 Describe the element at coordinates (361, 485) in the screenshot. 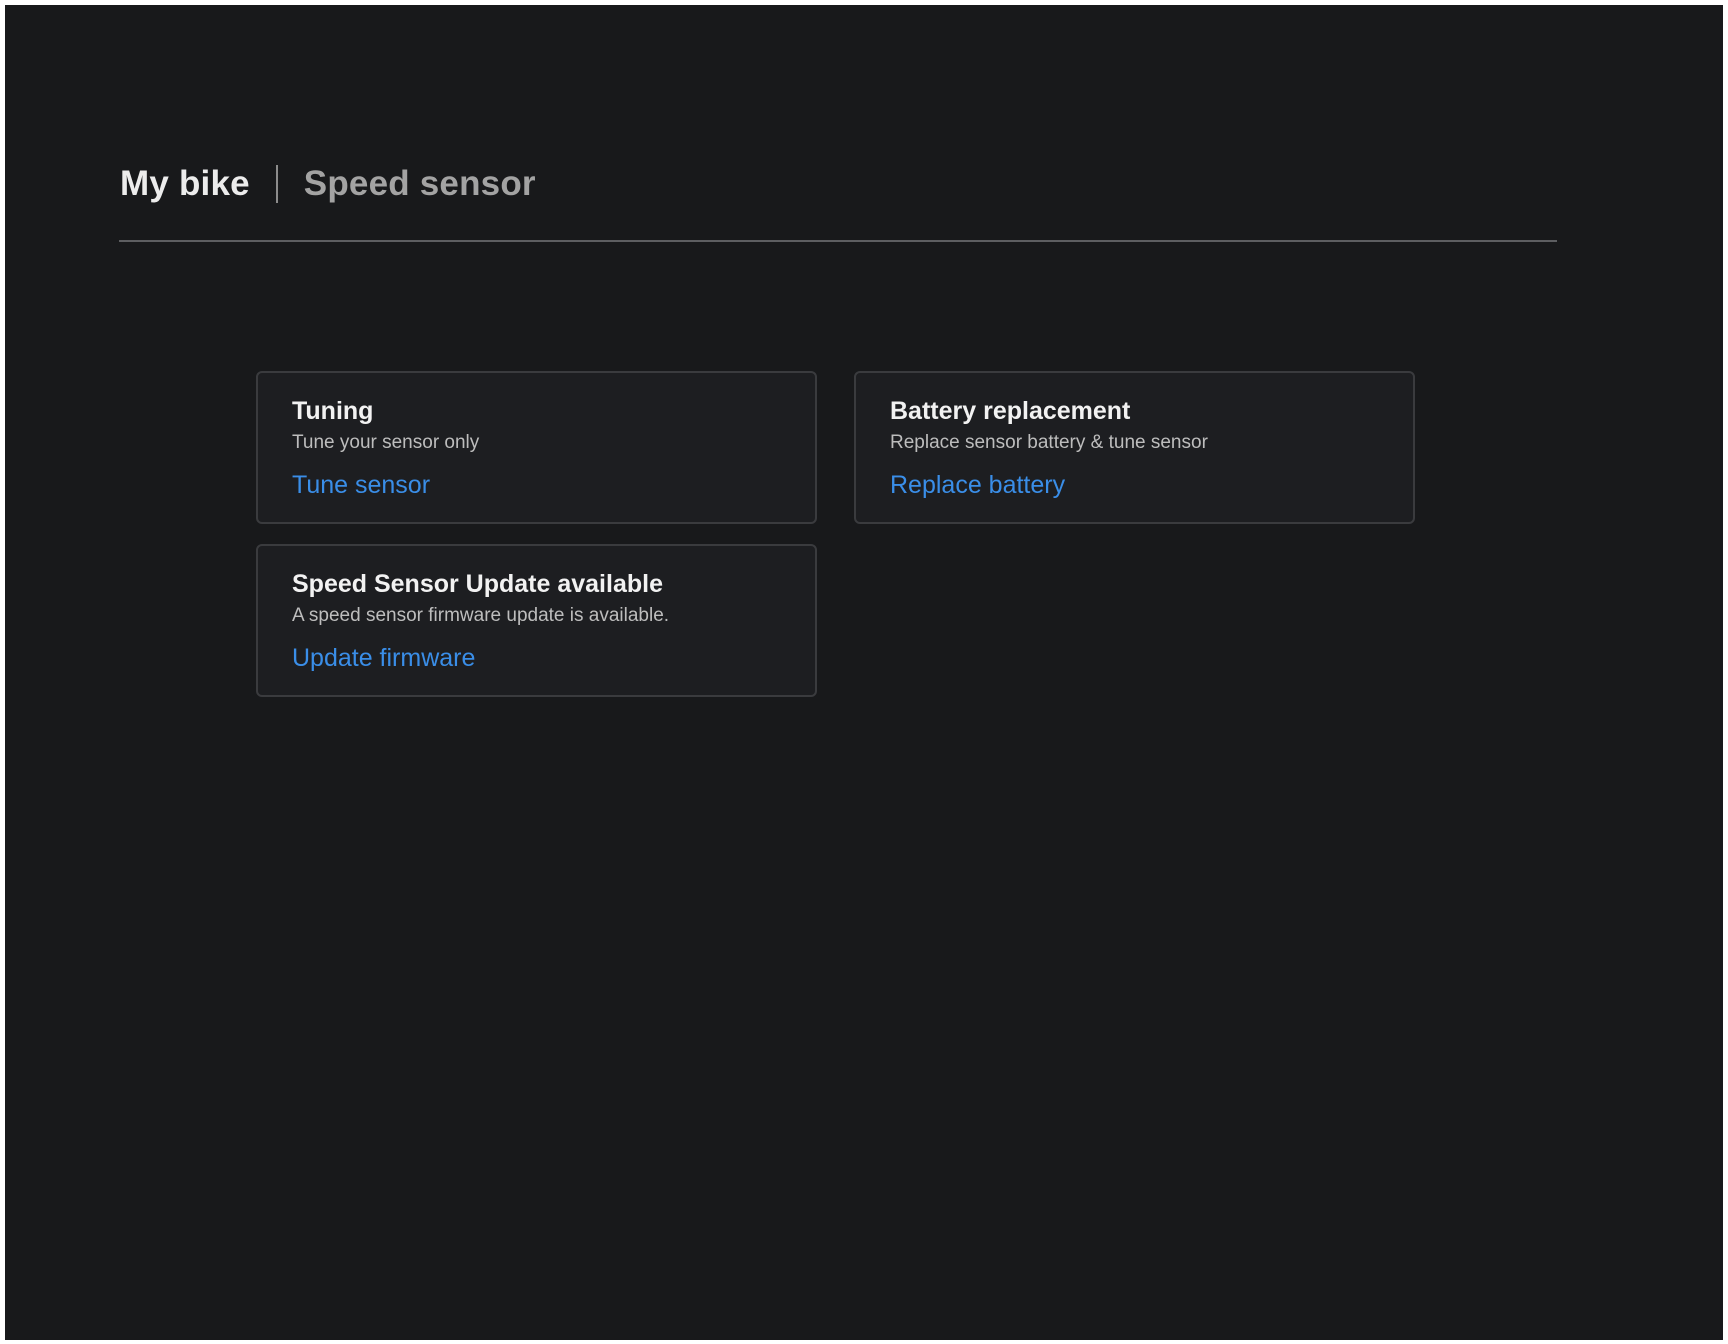

I see `tune-sensor-link: Tune sensor` at that location.